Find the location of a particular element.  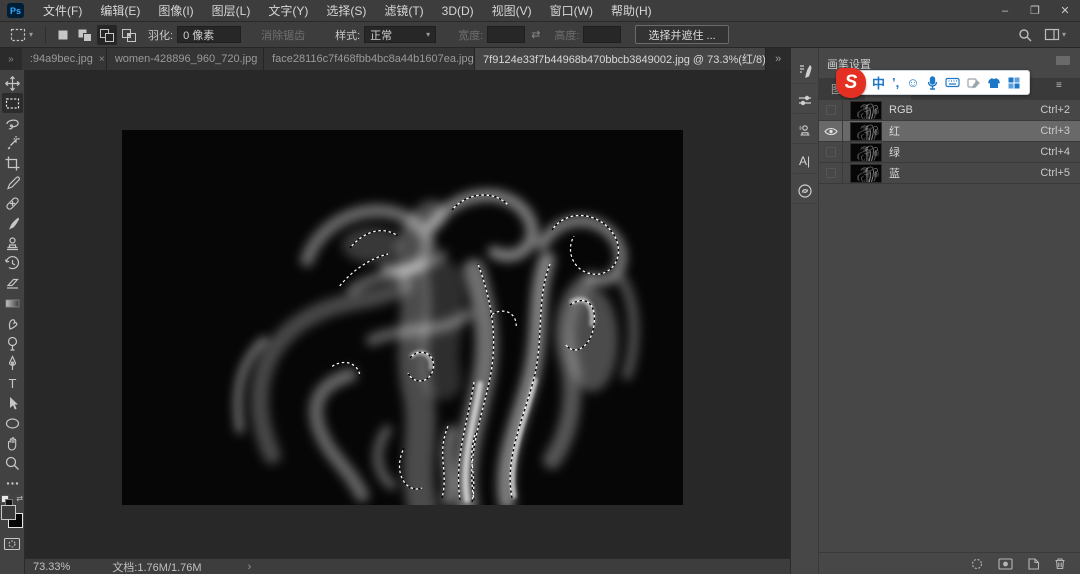

clone-stamp-tool is located at coordinates (12, 243).